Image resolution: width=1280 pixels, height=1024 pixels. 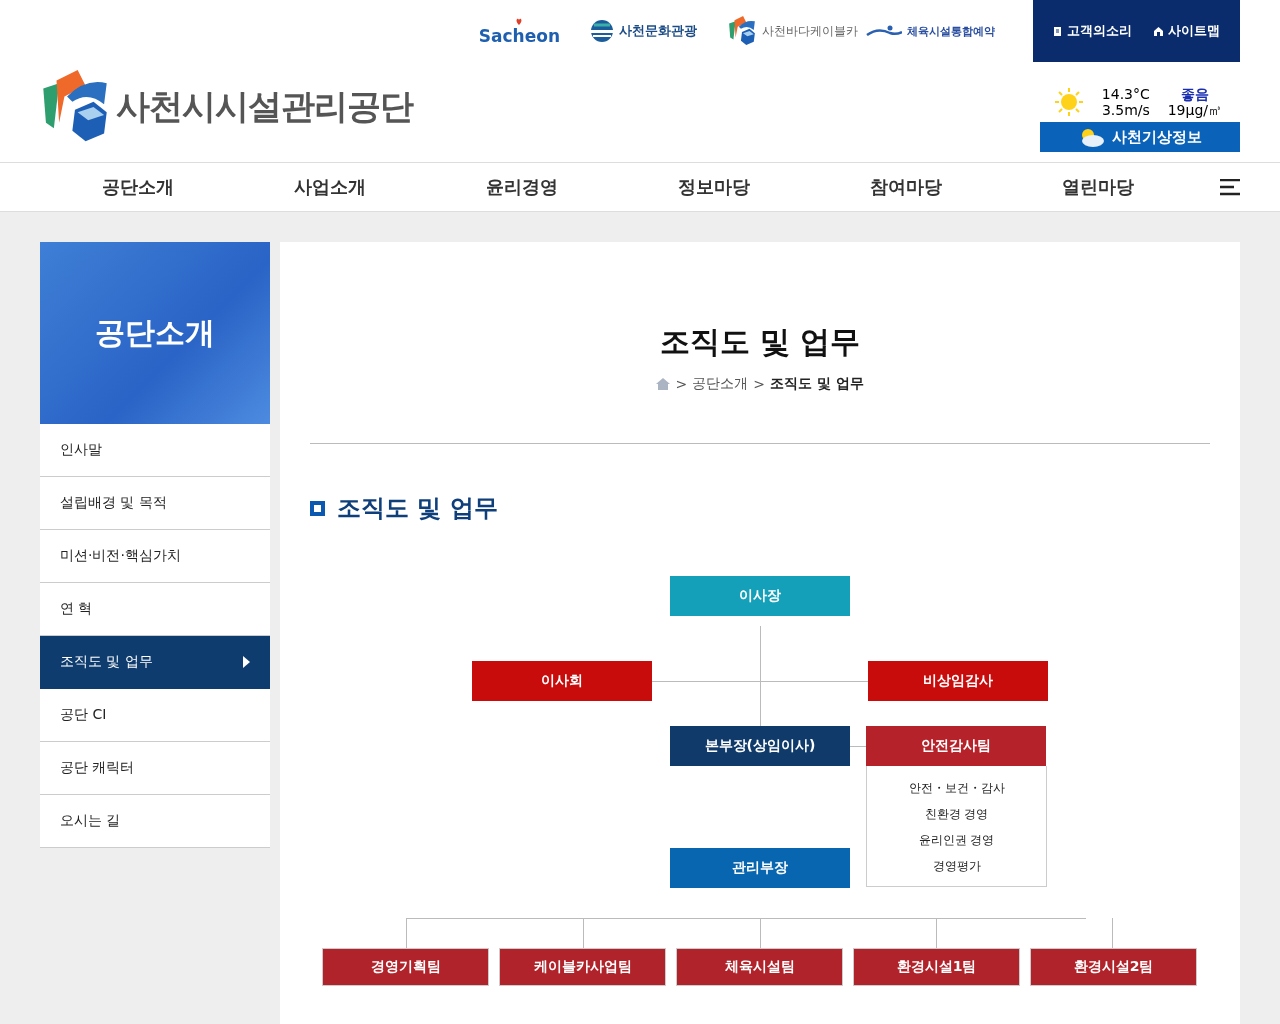 I want to click on org-node: 비상임감사, so click(x=958, y=681).